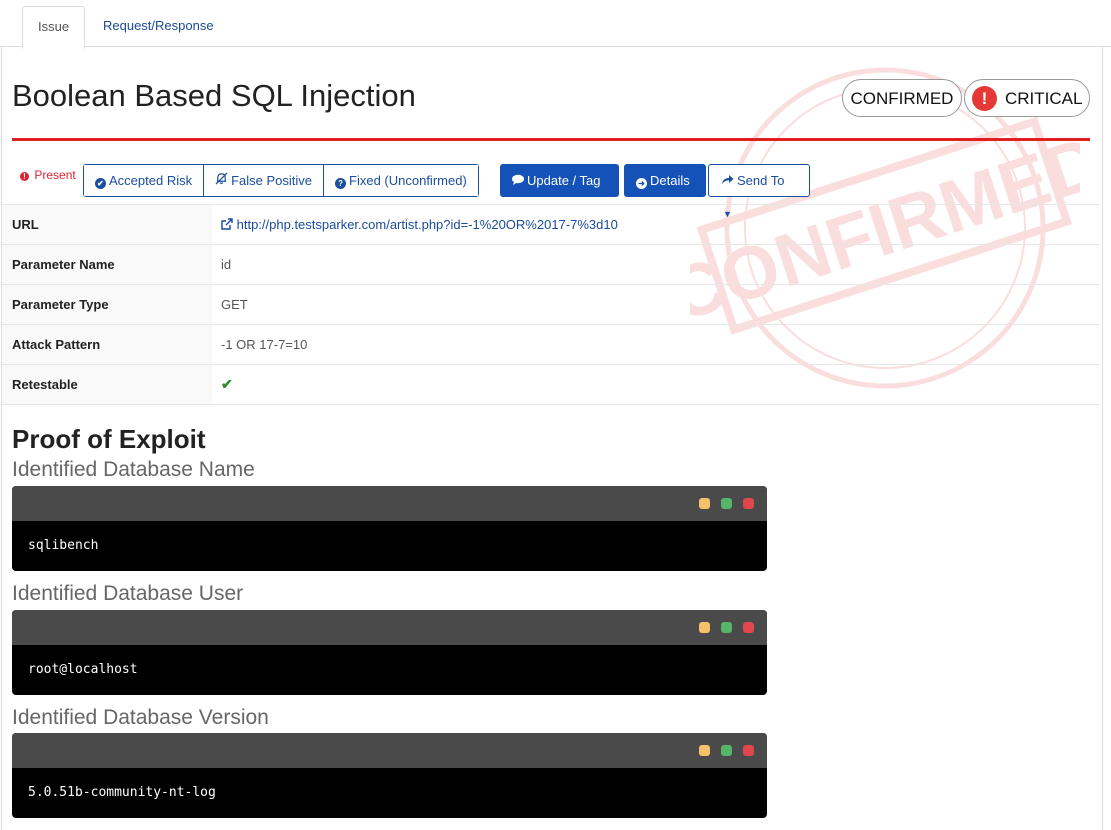 This screenshot has height=830, width=1111. What do you see at coordinates (107, 304) in the screenshot?
I see `property-key: Parameter Type` at bounding box center [107, 304].